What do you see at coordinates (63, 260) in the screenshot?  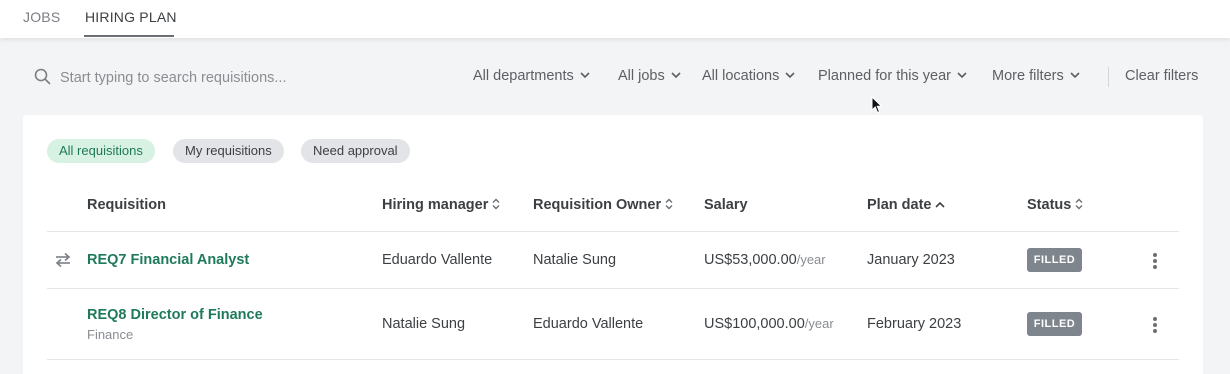 I see `transfer-arrows-icon` at bounding box center [63, 260].